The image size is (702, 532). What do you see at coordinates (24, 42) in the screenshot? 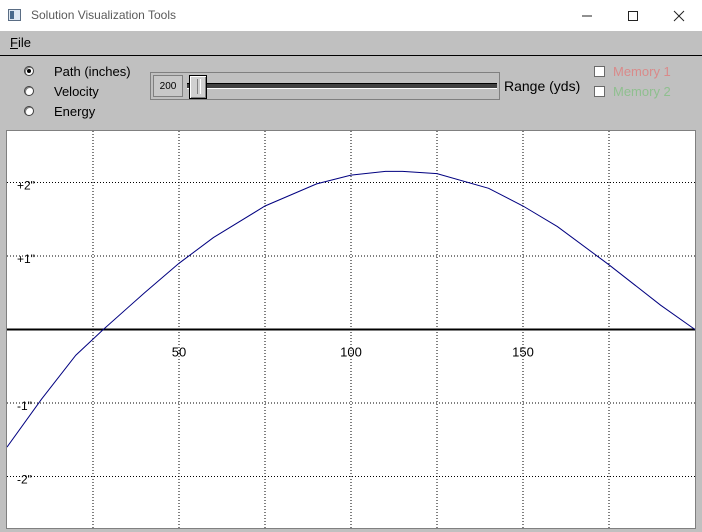
I see `menu-file-rest: ile` at bounding box center [24, 42].